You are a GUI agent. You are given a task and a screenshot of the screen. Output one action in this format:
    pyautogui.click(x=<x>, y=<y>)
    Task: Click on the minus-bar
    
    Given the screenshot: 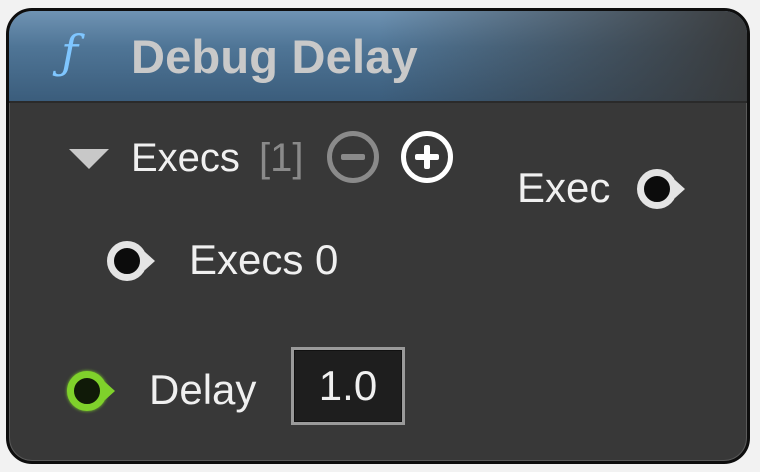 What is the action you would take?
    pyautogui.click(x=353, y=157)
    